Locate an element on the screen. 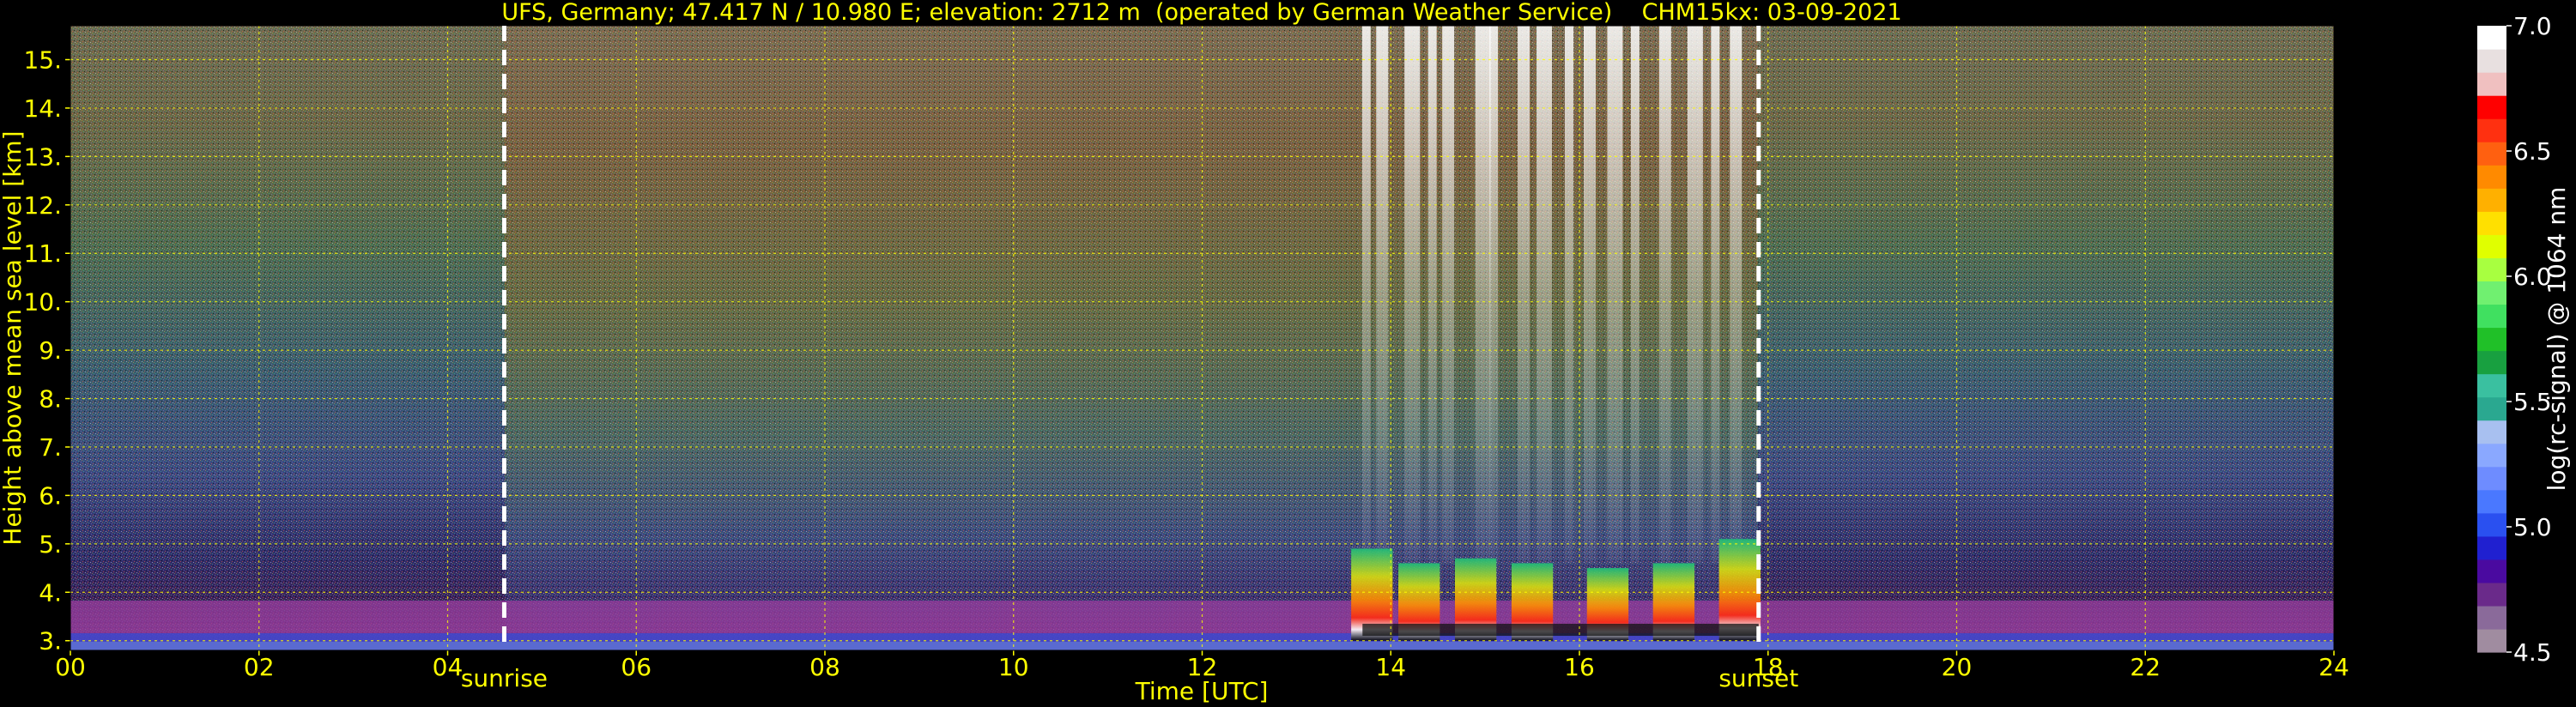 The width and height of the screenshot is (2576, 707). colorbar is located at coordinates (2491, 339).